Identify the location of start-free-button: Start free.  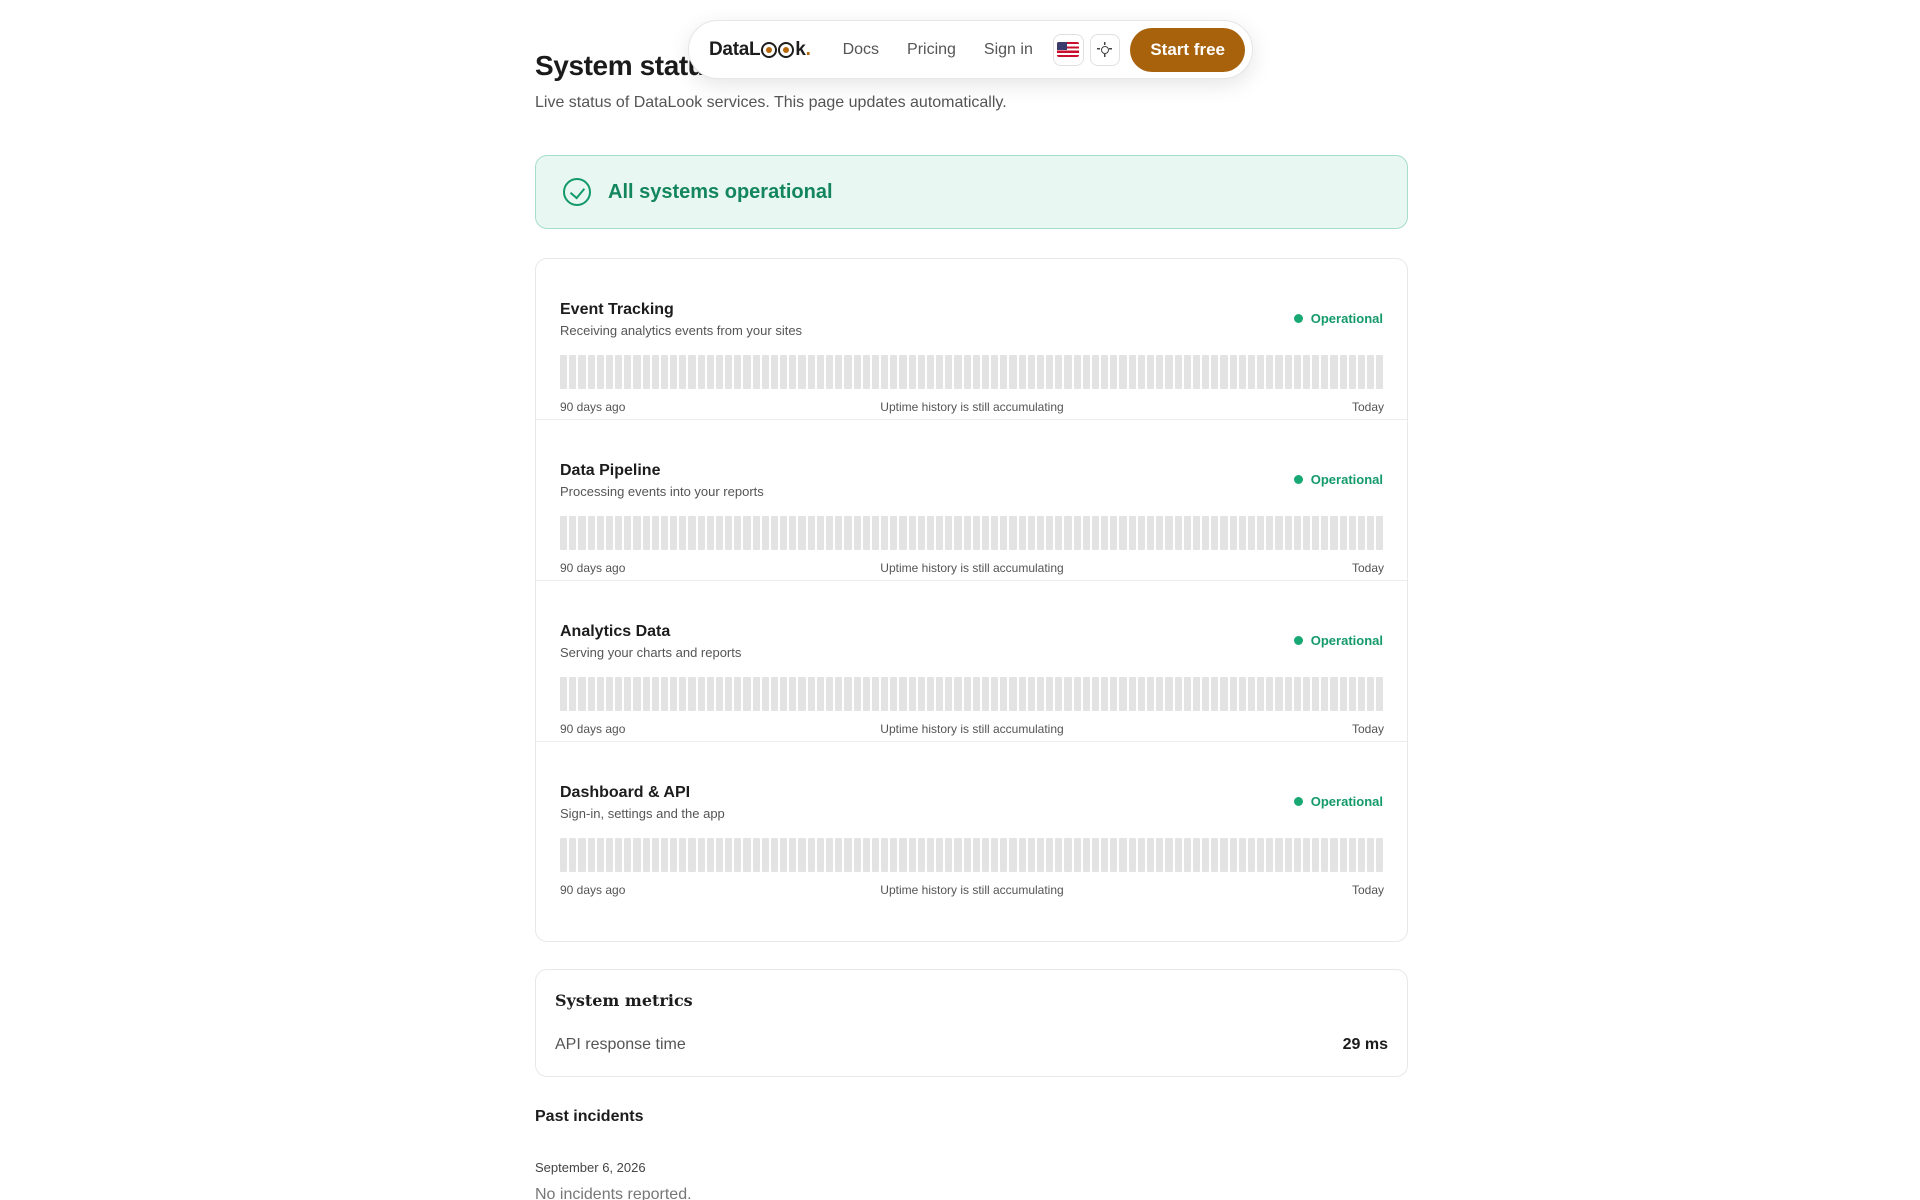
(1187, 49).